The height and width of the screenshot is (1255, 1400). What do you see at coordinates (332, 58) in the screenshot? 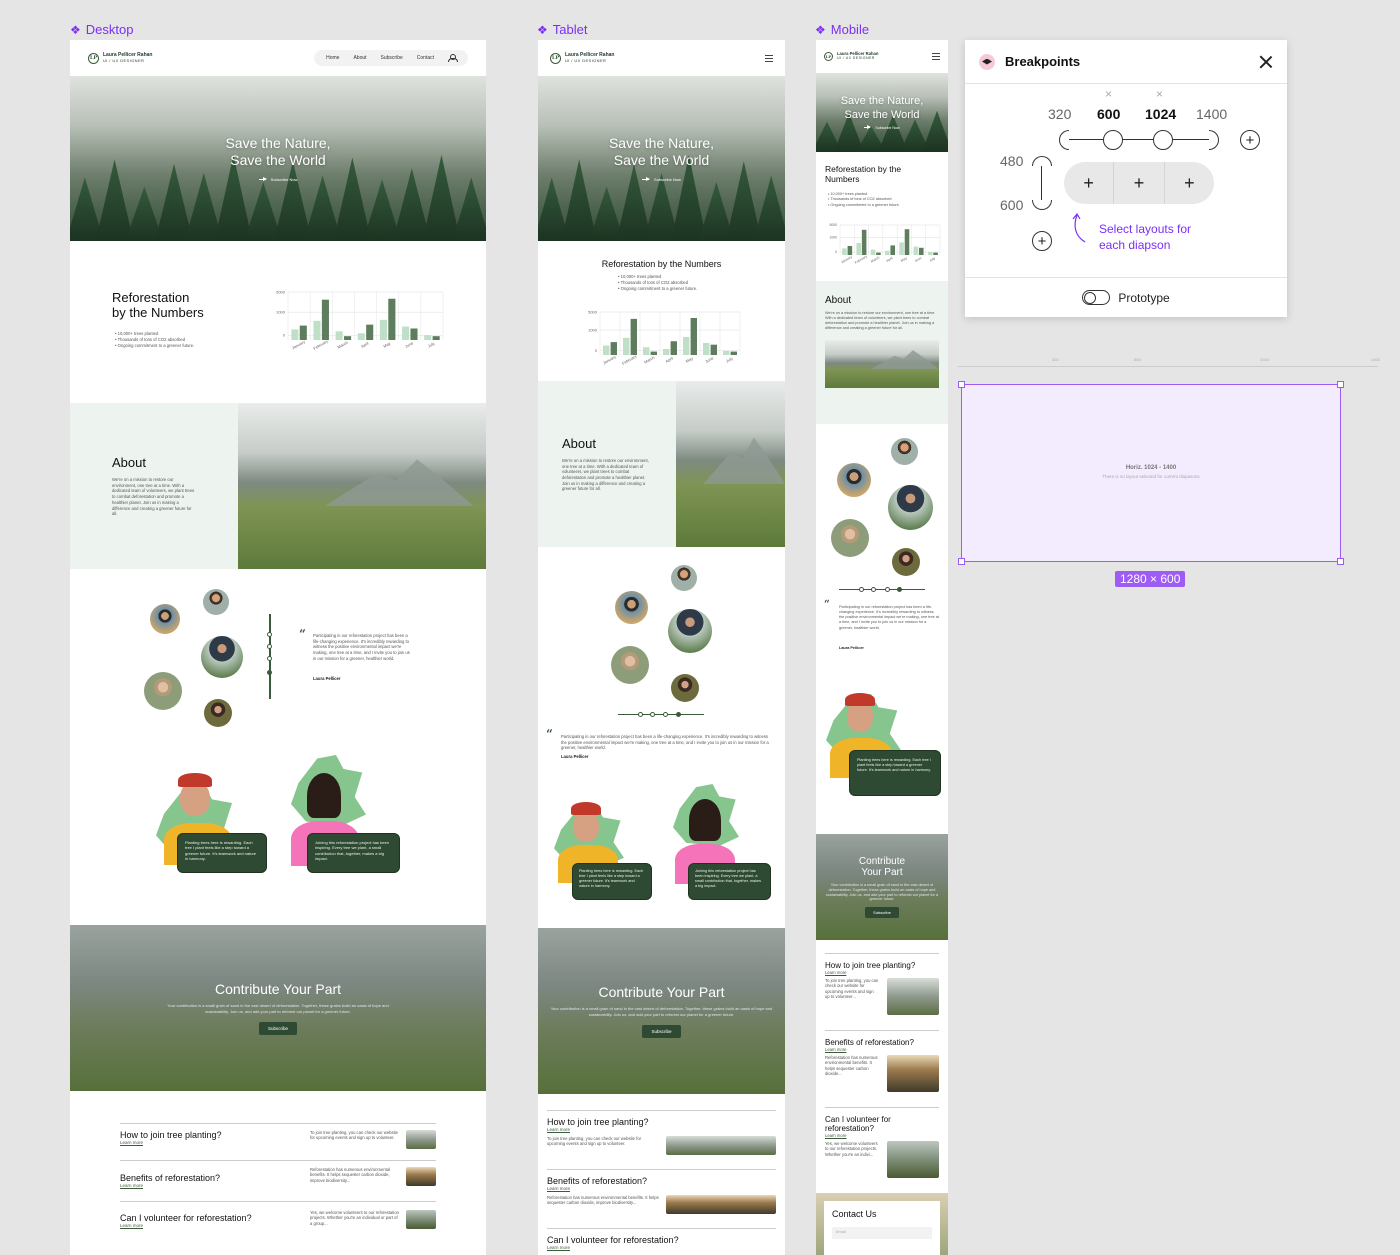
I see `nav-home: Home` at bounding box center [332, 58].